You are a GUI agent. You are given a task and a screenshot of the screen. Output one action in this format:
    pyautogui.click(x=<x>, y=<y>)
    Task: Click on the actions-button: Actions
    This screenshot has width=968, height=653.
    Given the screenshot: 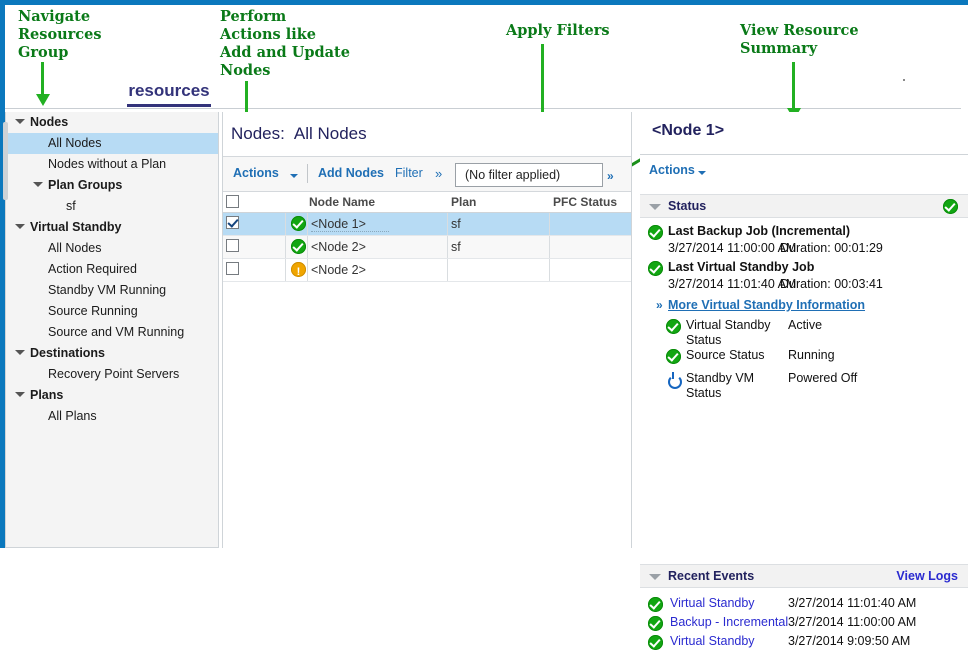 What is the action you would take?
    pyautogui.click(x=256, y=173)
    